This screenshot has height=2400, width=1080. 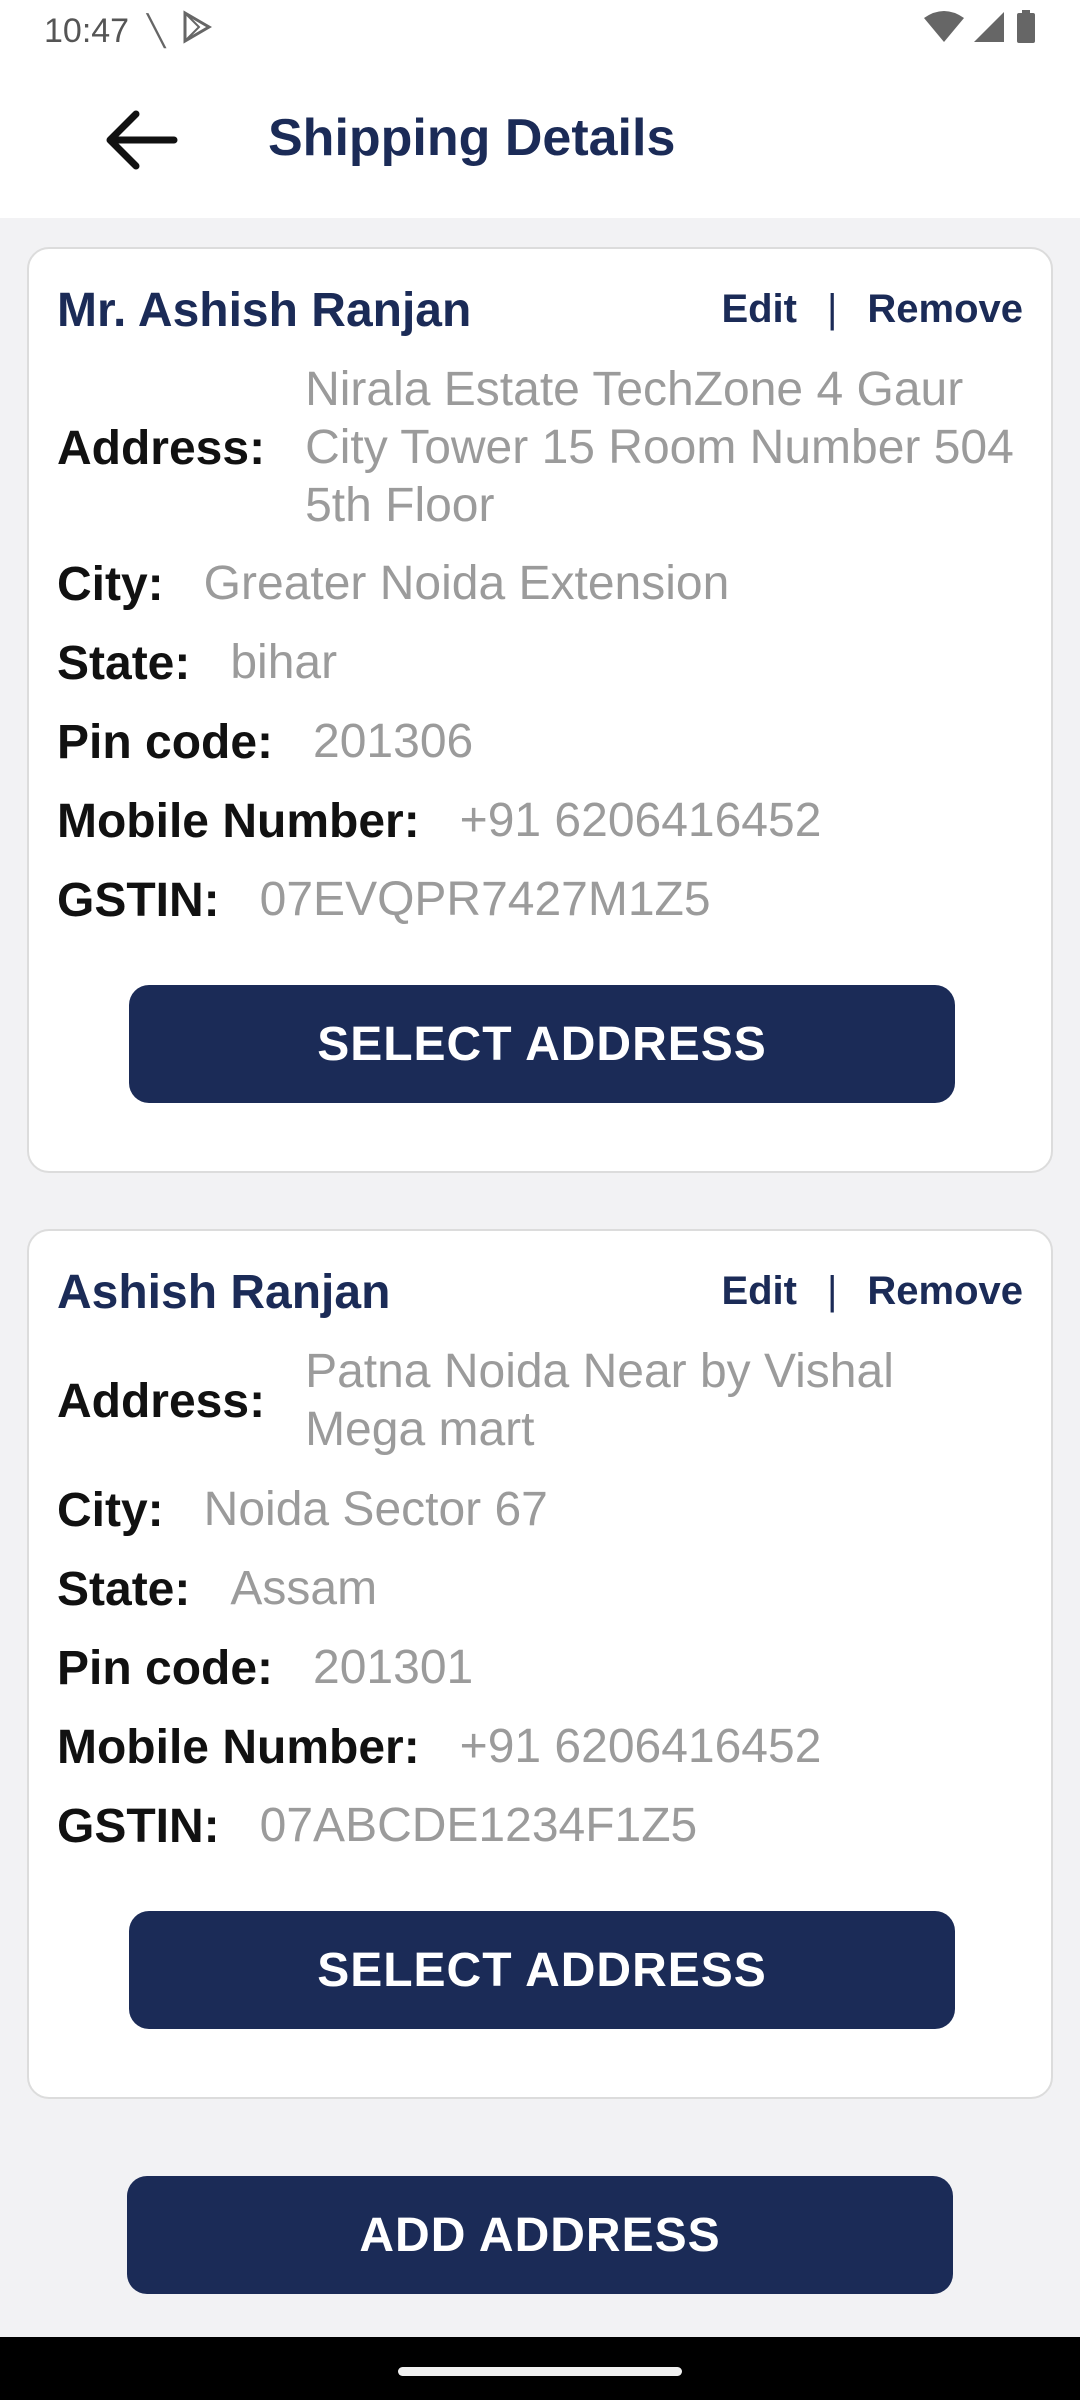 I want to click on city-row: City: Greater Noida Extension, so click(x=540, y=584).